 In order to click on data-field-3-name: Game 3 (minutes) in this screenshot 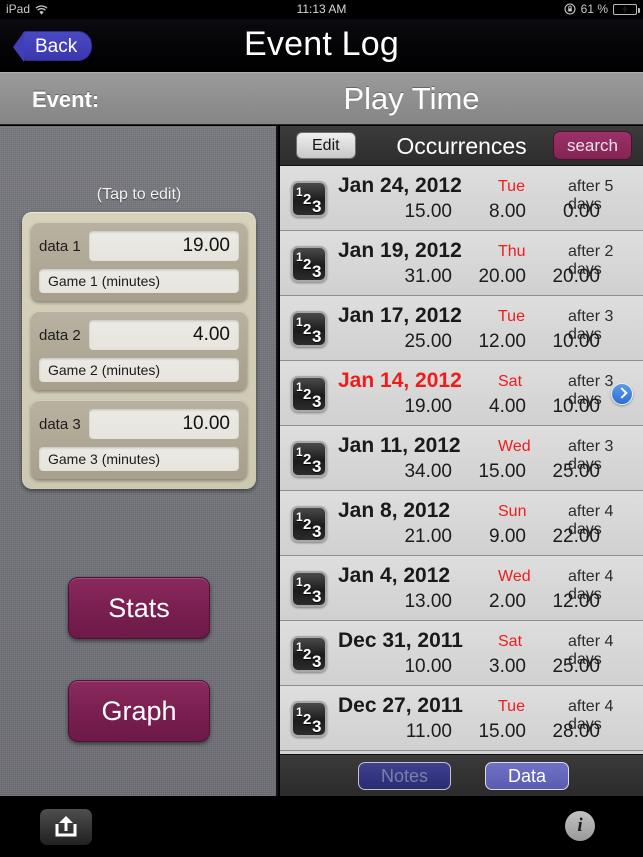, I will do `click(139, 459)`.